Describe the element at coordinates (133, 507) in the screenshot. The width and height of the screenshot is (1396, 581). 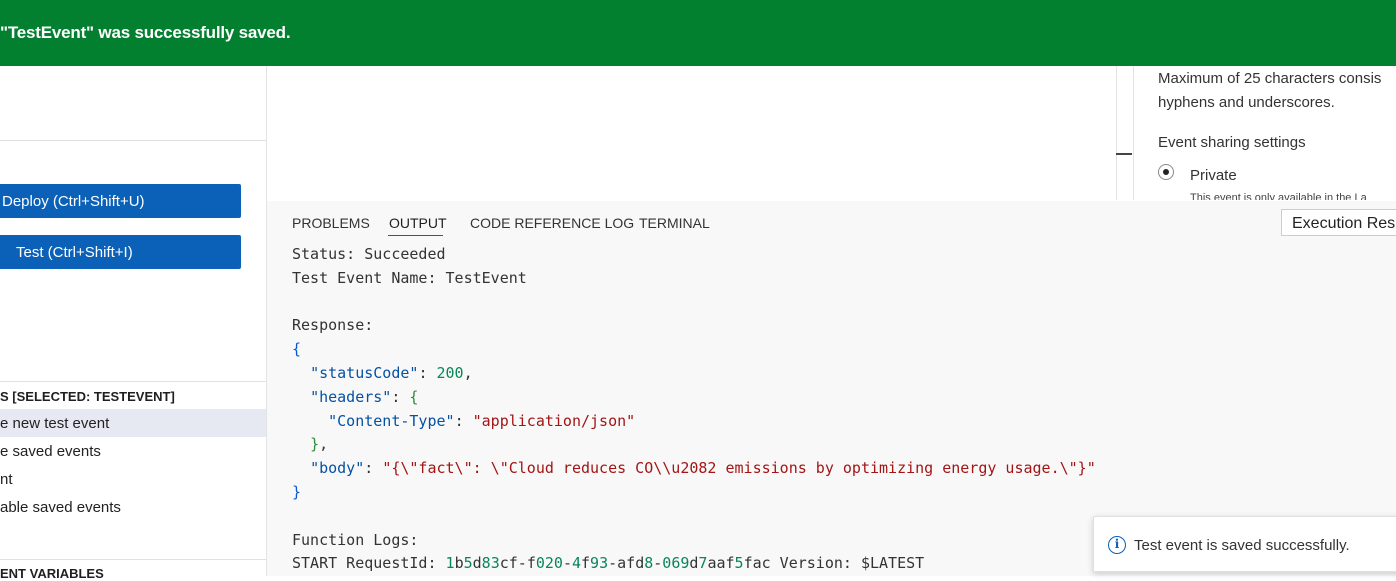
I see `shareable-saved-events-item: able saved events` at that location.